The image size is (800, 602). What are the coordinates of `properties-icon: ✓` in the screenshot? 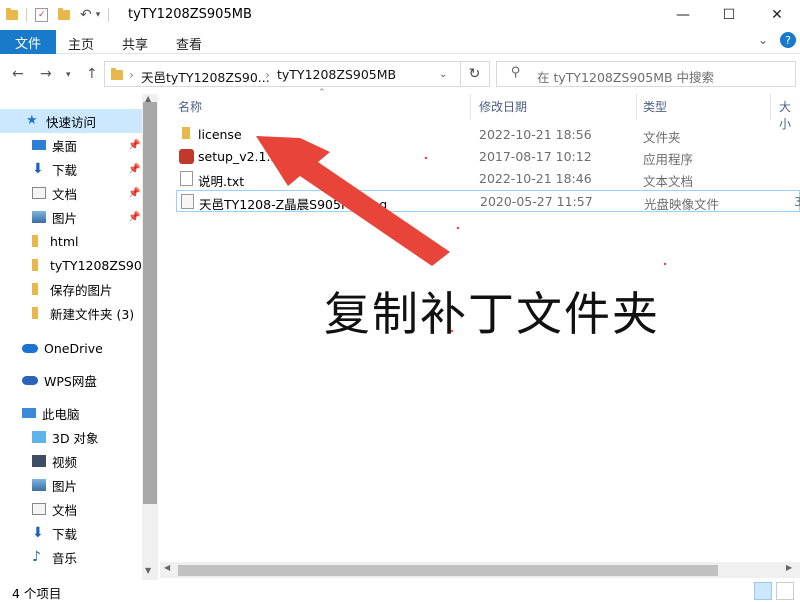 It's located at (41, 15).